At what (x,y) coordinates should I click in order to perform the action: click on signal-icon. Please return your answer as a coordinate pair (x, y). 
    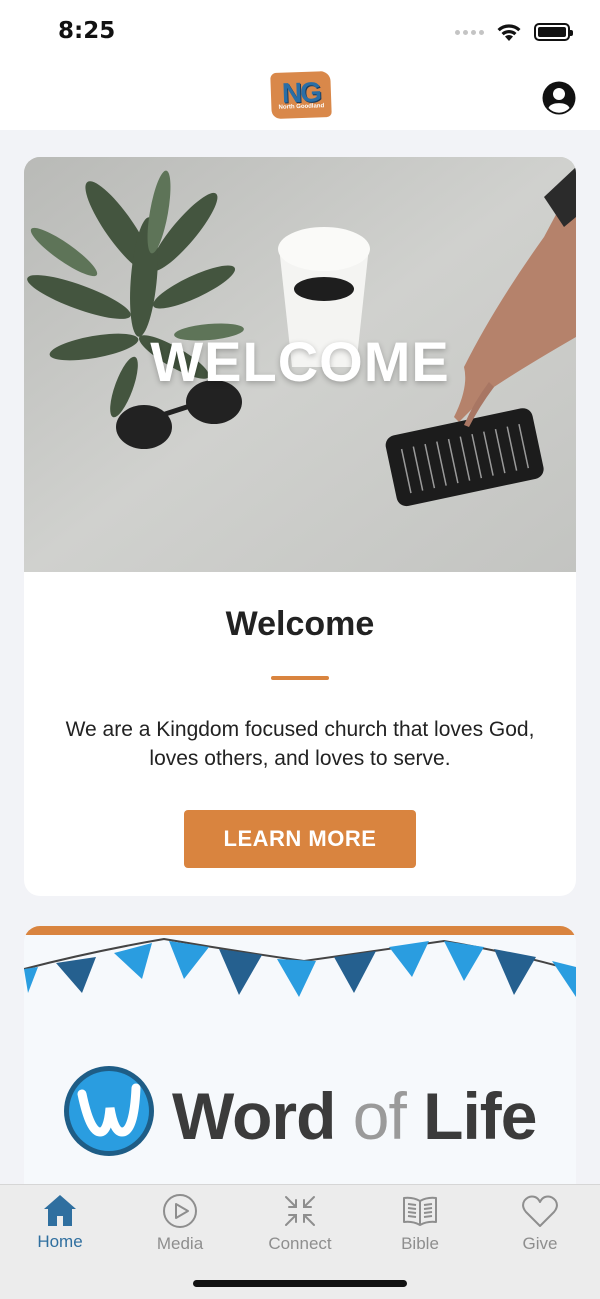
    Looking at the image, I should click on (469, 32).